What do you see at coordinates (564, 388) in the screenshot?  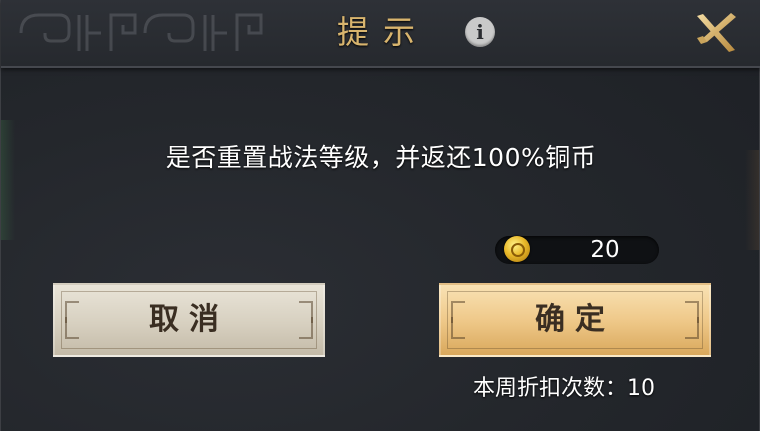 I see `weekly-discount-count: 本周折扣次数：10` at bounding box center [564, 388].